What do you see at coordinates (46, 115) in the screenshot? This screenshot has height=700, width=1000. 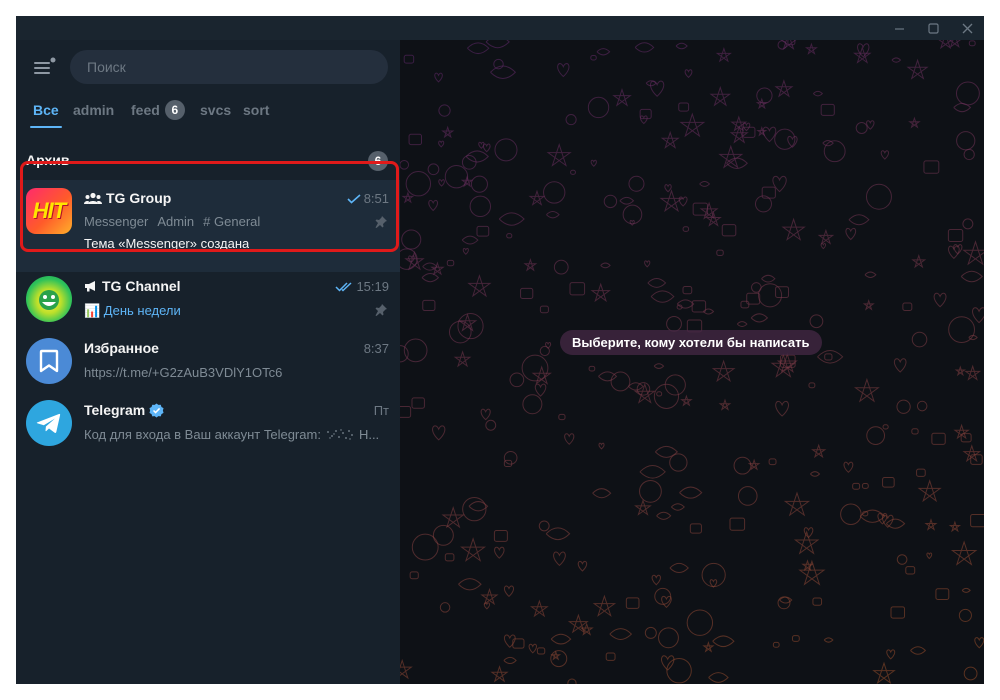 I see `tab-all: Все` at bounding box center [46, 115].